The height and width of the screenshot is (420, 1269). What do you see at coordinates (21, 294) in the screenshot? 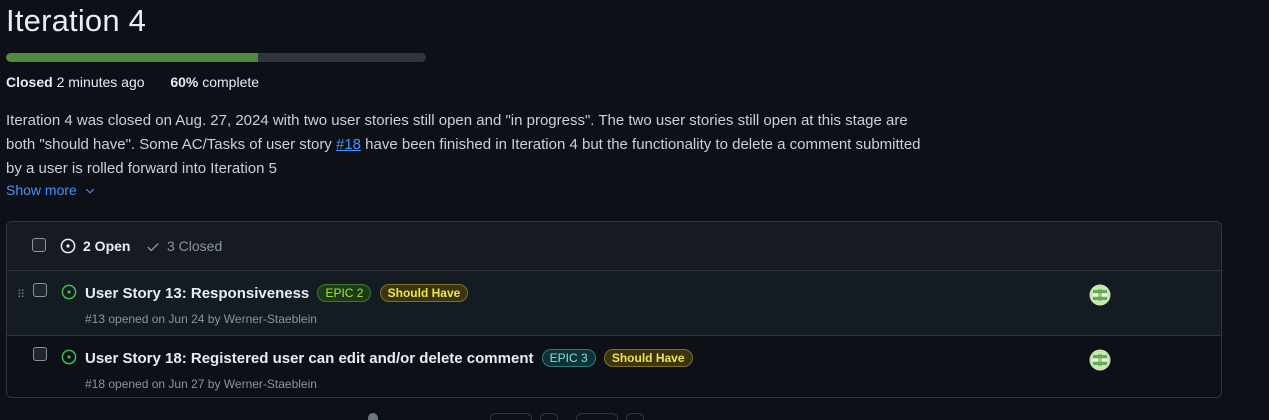
I see `drag-handle-icon: ⠿` at bounding box center [21, 294].